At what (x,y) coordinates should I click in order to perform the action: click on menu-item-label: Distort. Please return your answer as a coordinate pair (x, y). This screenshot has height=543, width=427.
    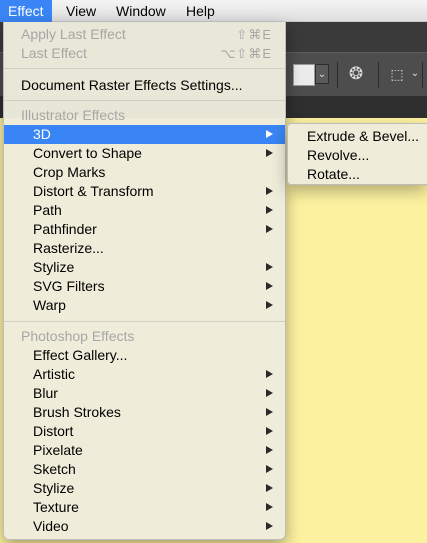
    Looking at the image, I should click on (53, 431).